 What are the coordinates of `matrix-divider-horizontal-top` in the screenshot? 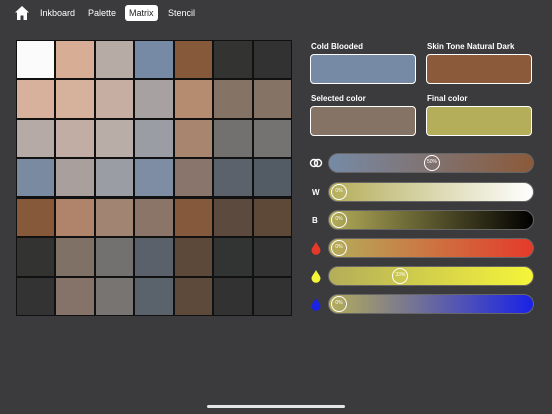 It's located at (154, 158).